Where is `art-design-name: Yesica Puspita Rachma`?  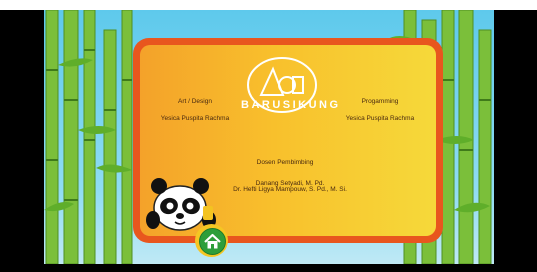 art-design-name: Yesica Puspita Rachma is located at coordinates (195, 118).